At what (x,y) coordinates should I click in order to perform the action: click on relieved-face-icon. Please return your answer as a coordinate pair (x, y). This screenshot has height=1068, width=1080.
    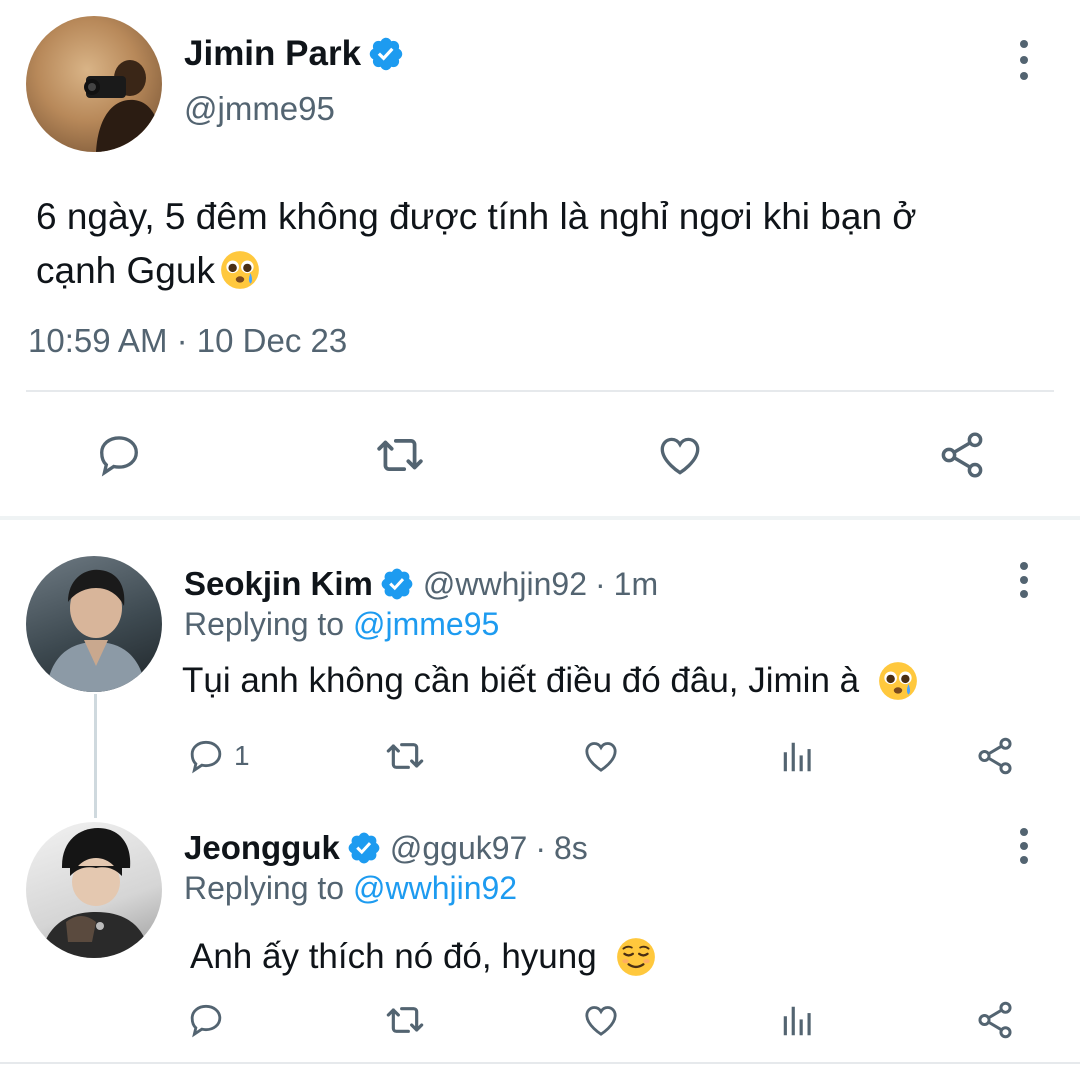
    Looking at the image, I should click on (635, 957).